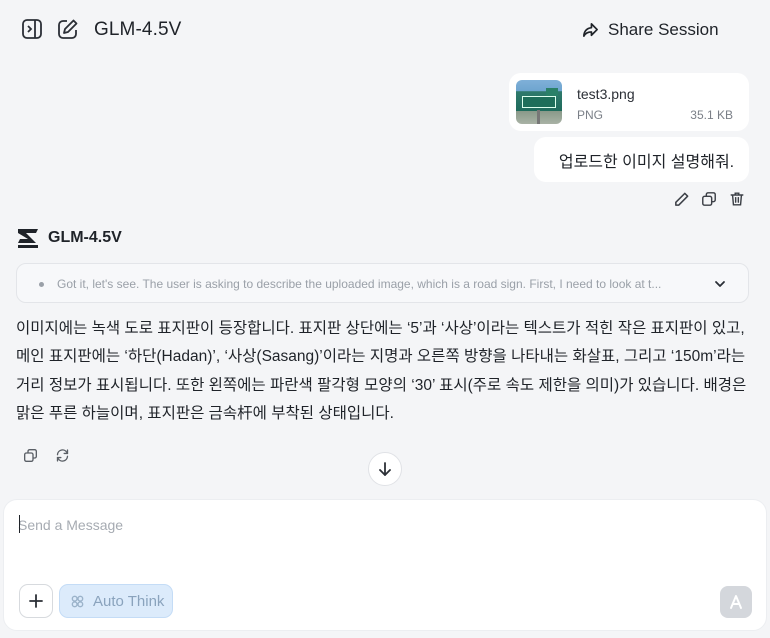 The height and width of the screenshot is (638, 770). What do you see at coordinates (646, 162) in the screenshot?
I see `user-message-text: 업로드한 이미지 설명해줘.` at bounding box center [646, 162].